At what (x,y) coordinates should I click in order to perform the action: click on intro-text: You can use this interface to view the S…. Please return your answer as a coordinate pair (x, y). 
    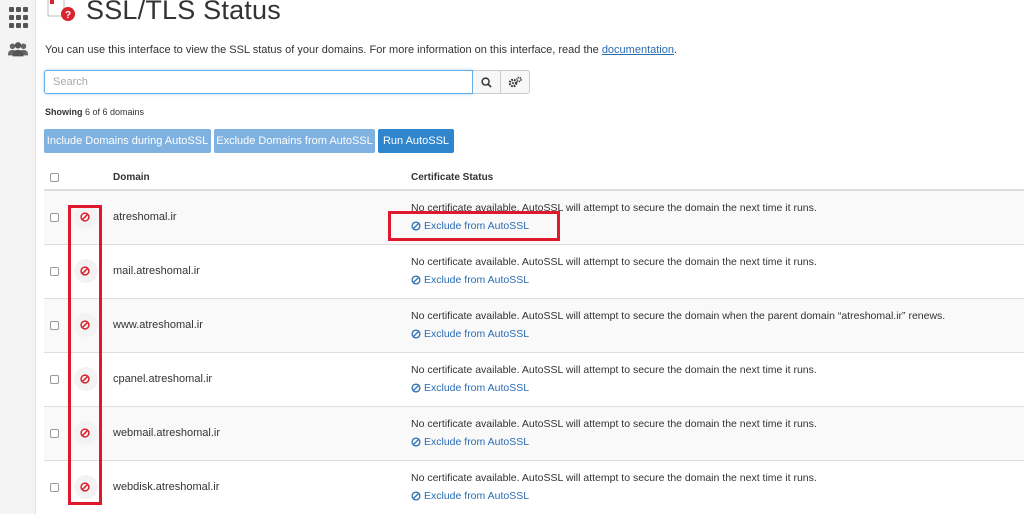
    Looking at the image, I should click on (361, 50).